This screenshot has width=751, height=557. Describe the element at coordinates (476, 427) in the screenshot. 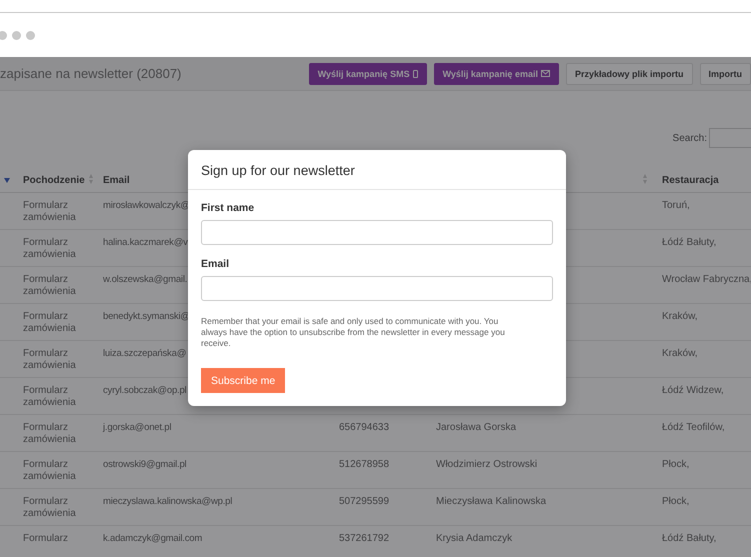

I see `table-cell: Jarosława Gorska` at that location.